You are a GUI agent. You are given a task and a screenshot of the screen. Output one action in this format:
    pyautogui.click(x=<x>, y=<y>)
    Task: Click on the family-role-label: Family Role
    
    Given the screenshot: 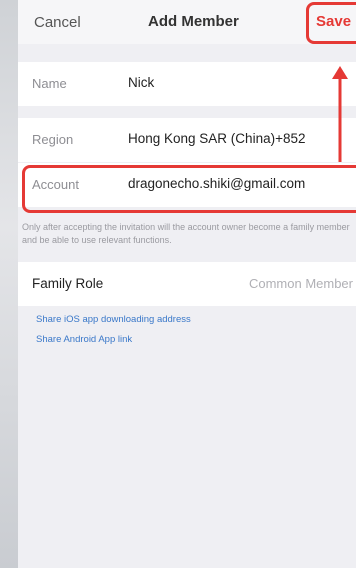 What is the action you would take?
    pyautogui.click(x=68, y=283)
    